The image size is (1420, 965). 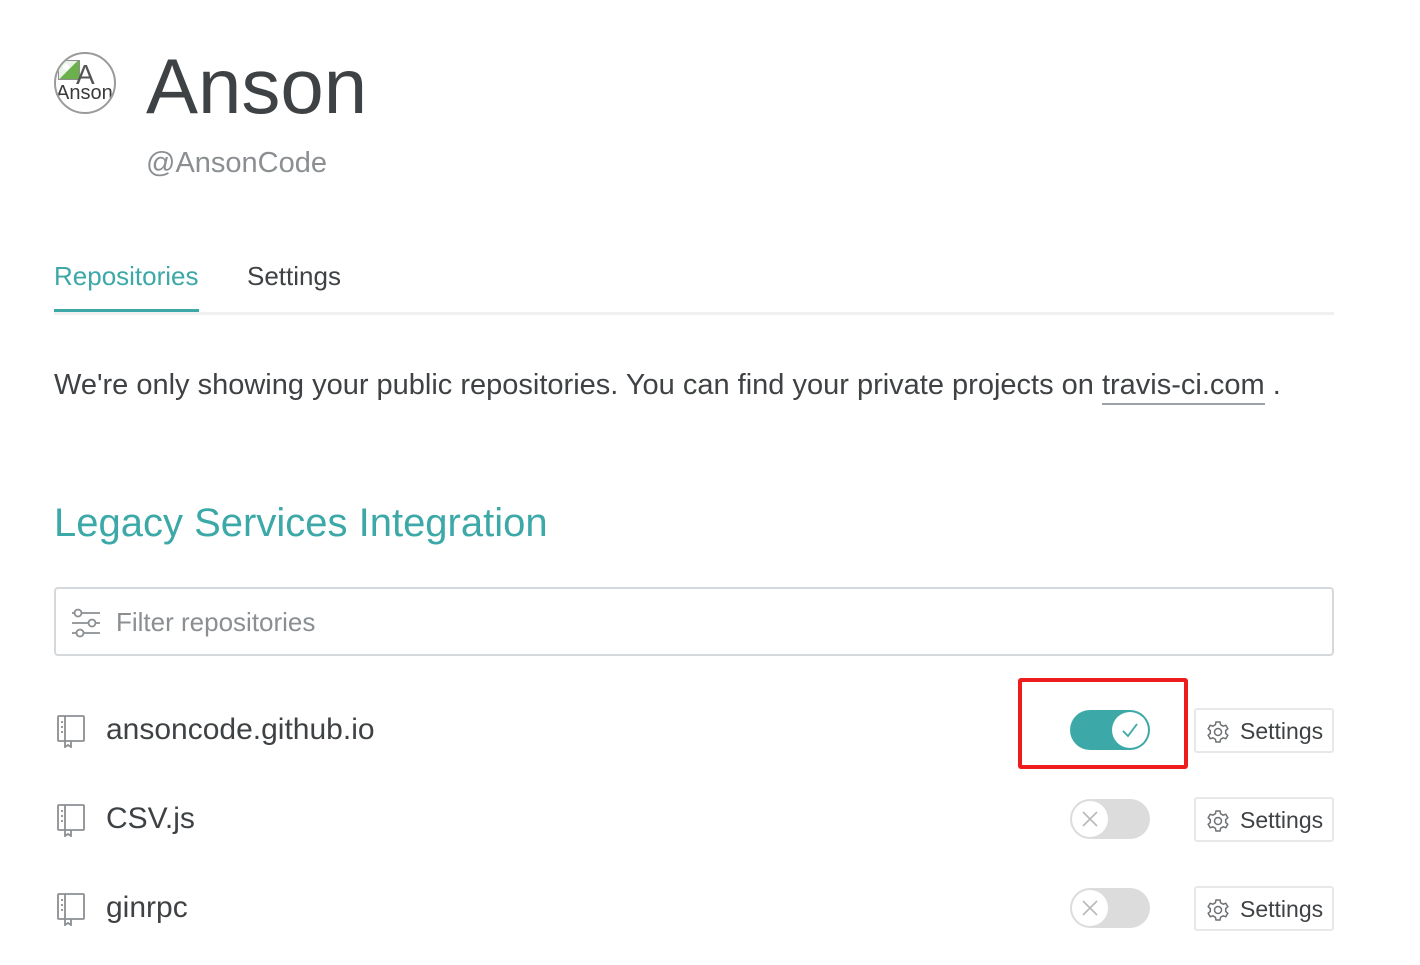 What do you see at coordinates (294, 276) in the screenshot?
I see `tab-settings: Settings` at bounding box center [294, 276].